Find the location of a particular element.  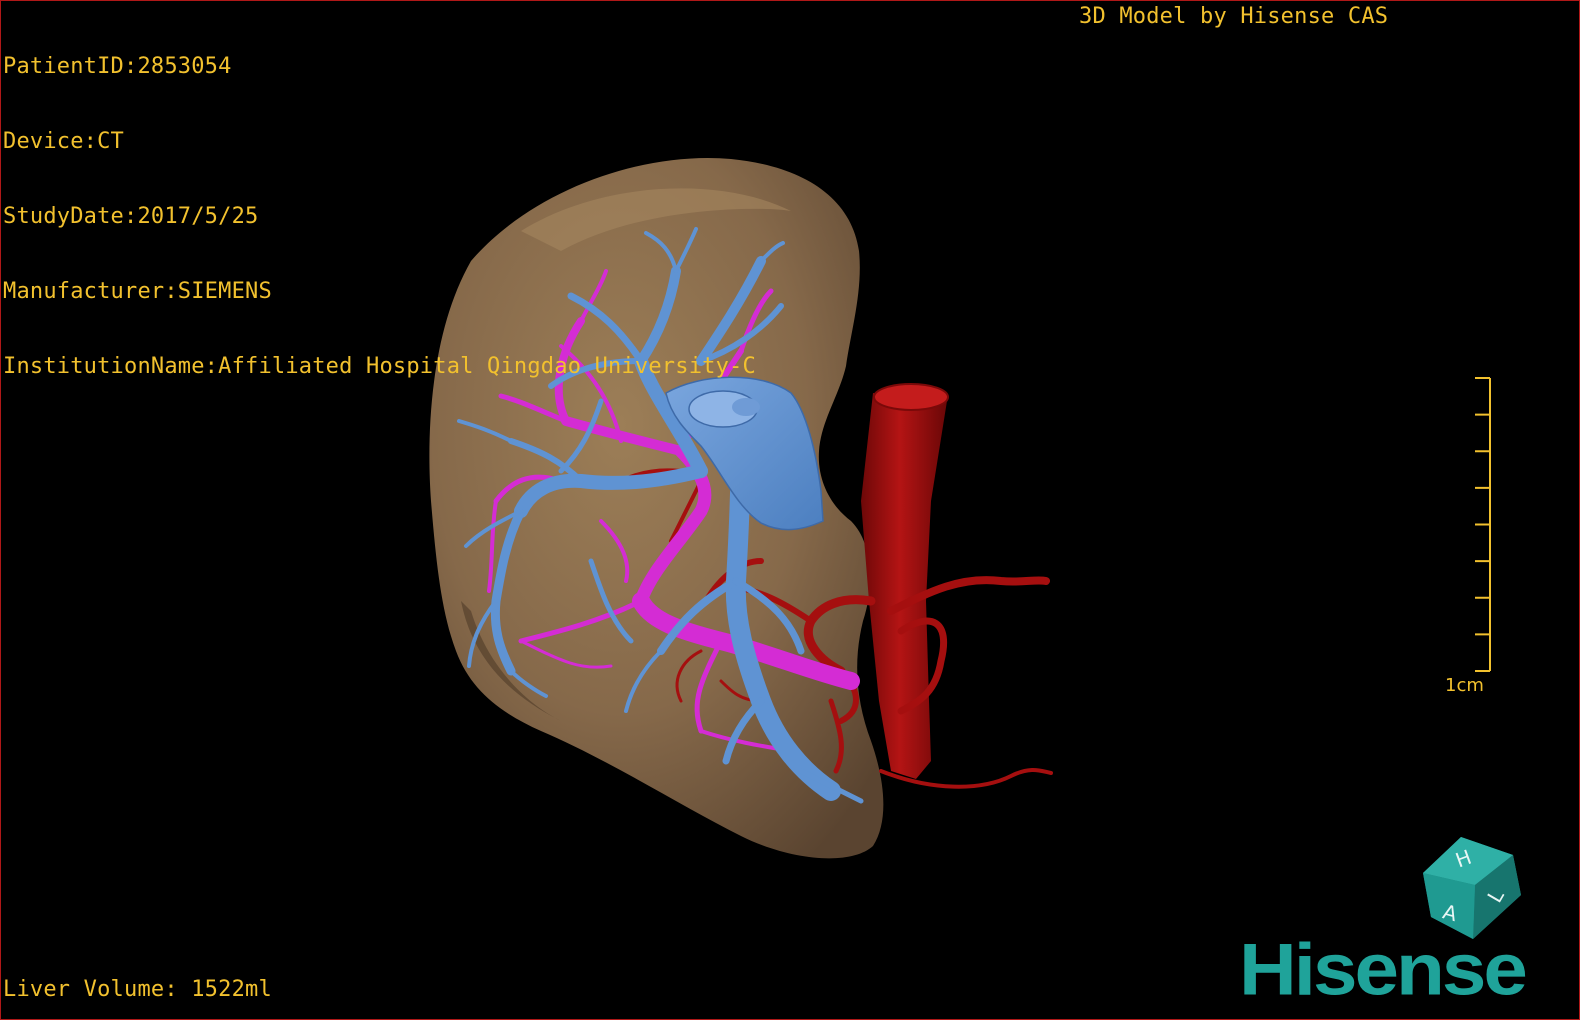

device-text: Device:CT is located at coordinates (64, 141).